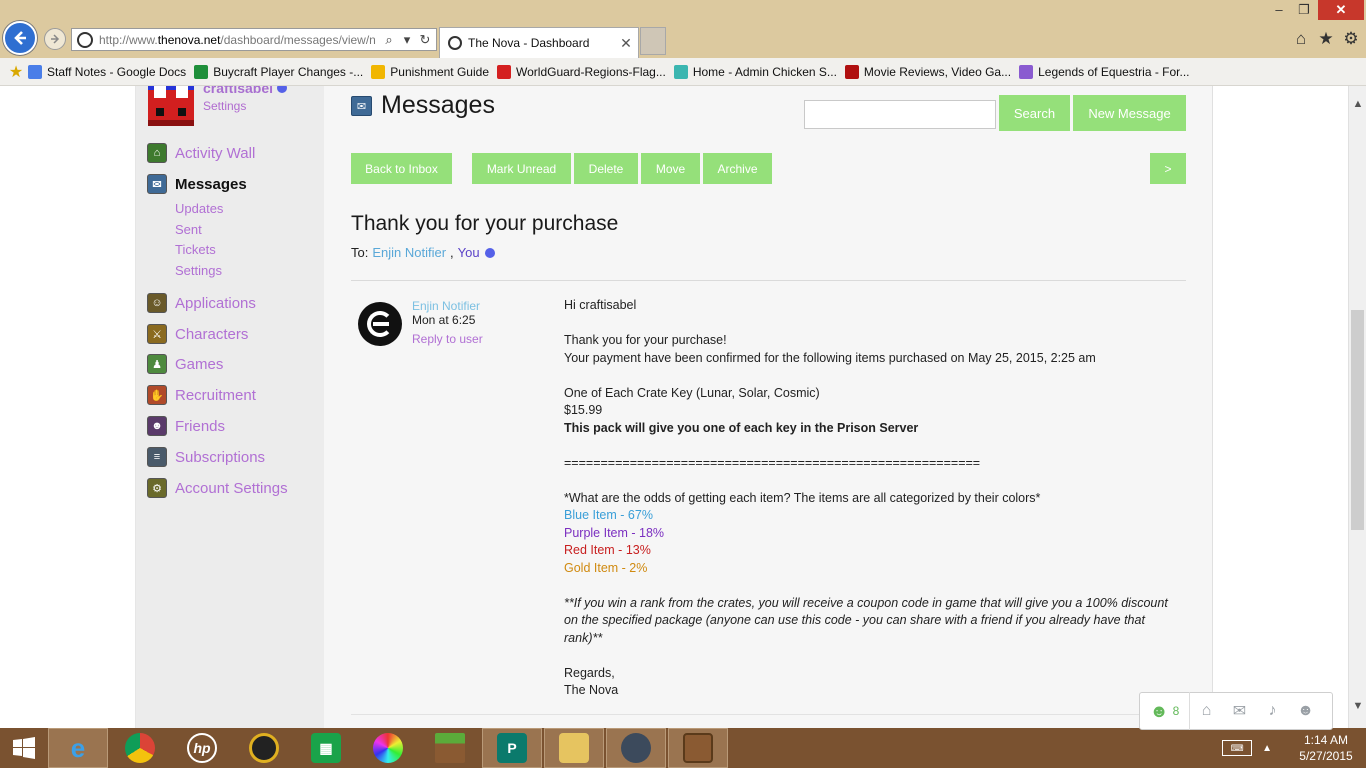 Image resolution: width=1366 pixels, height=768 pixels. I want to click on page-gutter-left, so click(68, 407).